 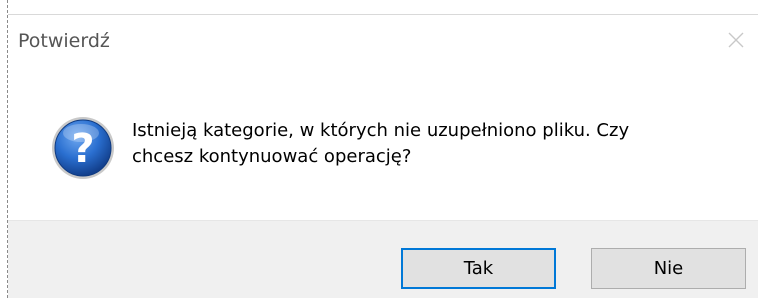 I want to click on no-button: Nie, so click(x=668, y=268).